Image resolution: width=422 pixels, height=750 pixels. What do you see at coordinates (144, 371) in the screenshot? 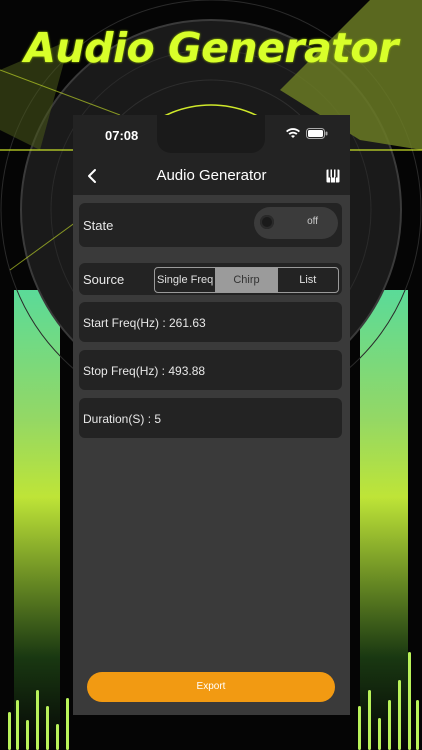
I see `stop-freq-text: Stop Freq(Hz) : 493.88` at bounding box center [144, 371].